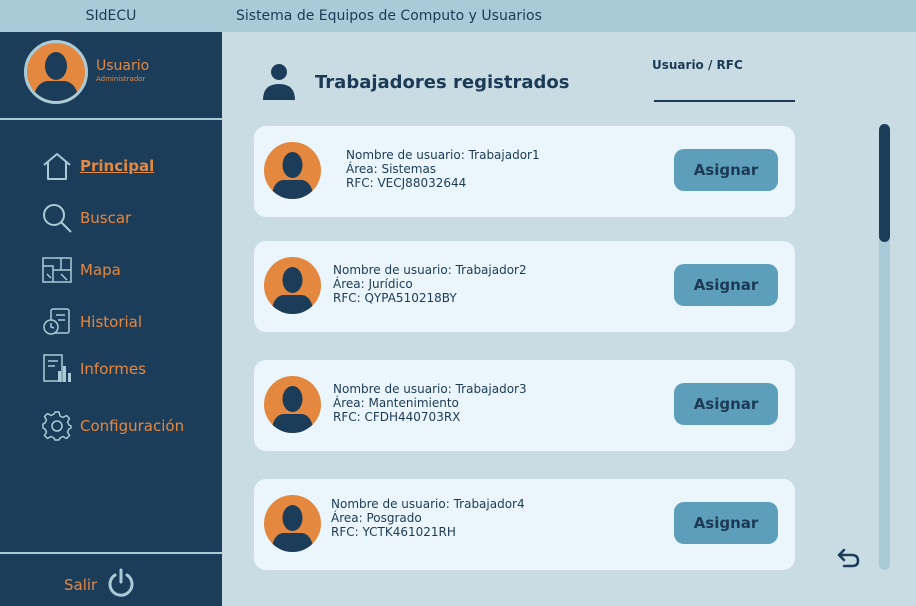  Describe the element at coordinates (121, 585) in the screenshot. I see `power-icon` at that location.